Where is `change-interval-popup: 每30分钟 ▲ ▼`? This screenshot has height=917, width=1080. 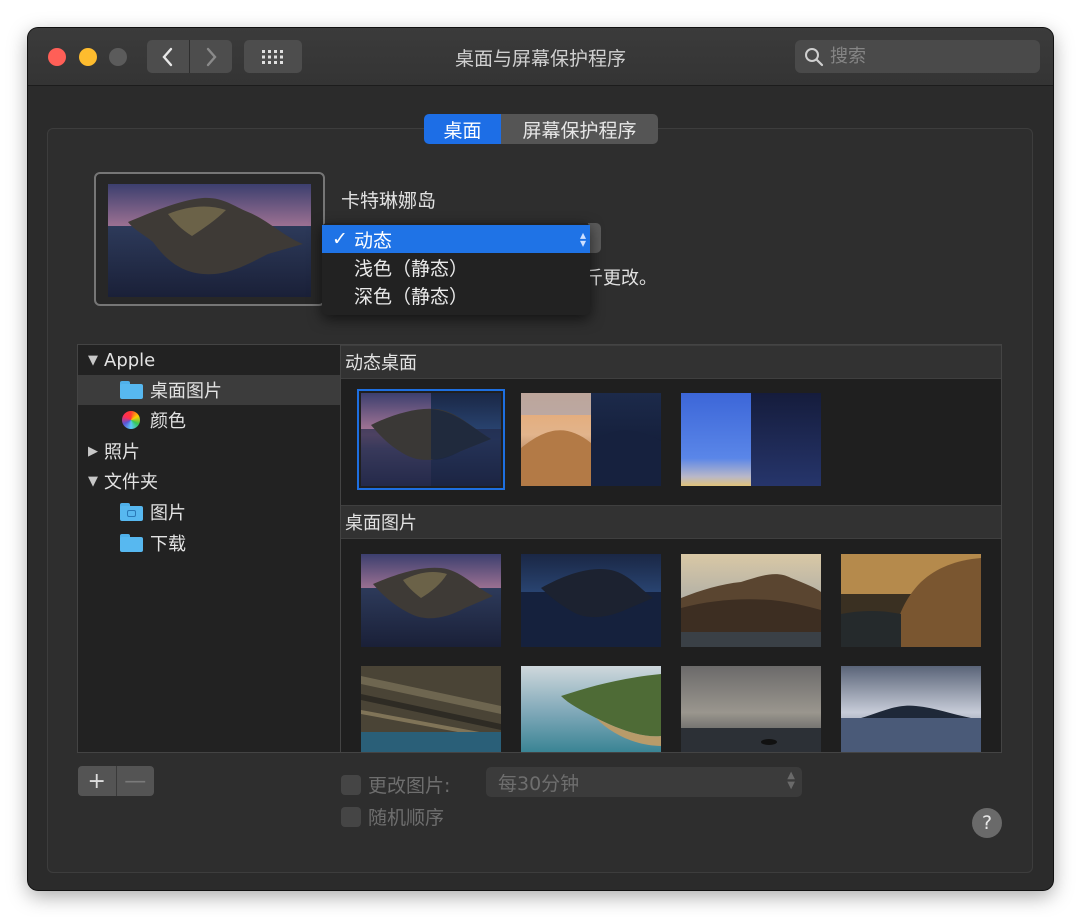 change-interval-popup: 每30分钟 ▲ ▼ is located at coordinates (644, 782).